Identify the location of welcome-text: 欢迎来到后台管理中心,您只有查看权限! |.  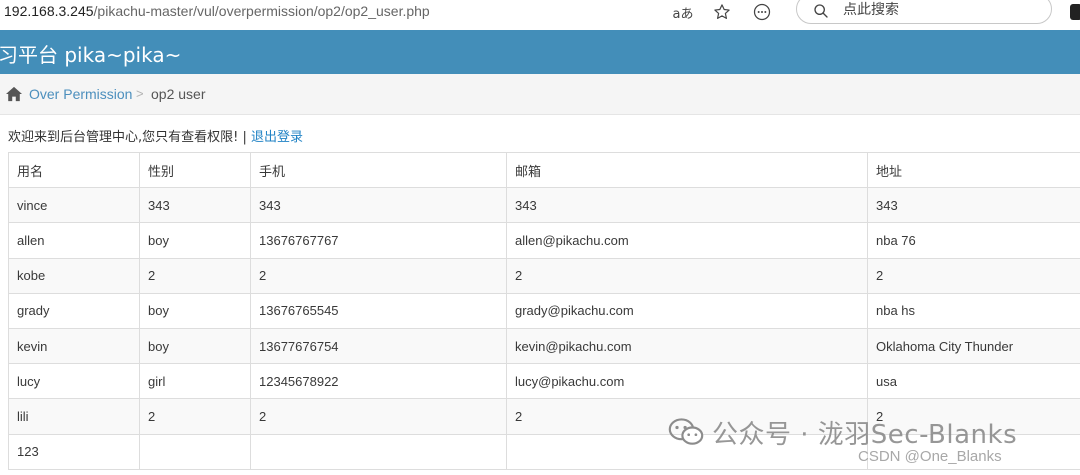
(129, 137).